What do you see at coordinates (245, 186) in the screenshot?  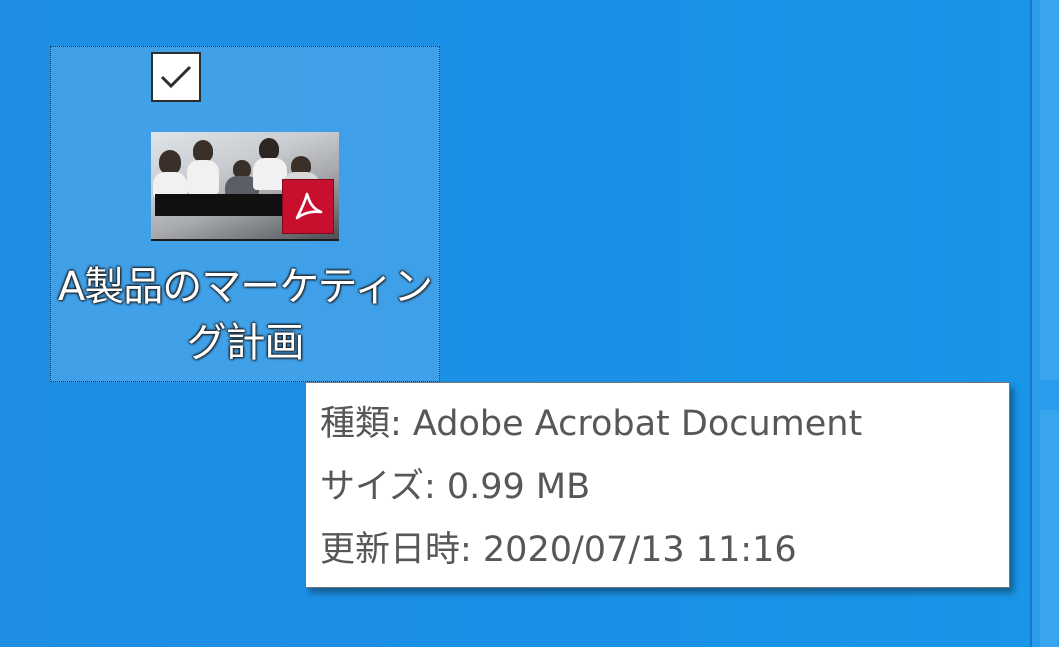 I see `pdf-thumbnail` at bounding box center [245, 186].